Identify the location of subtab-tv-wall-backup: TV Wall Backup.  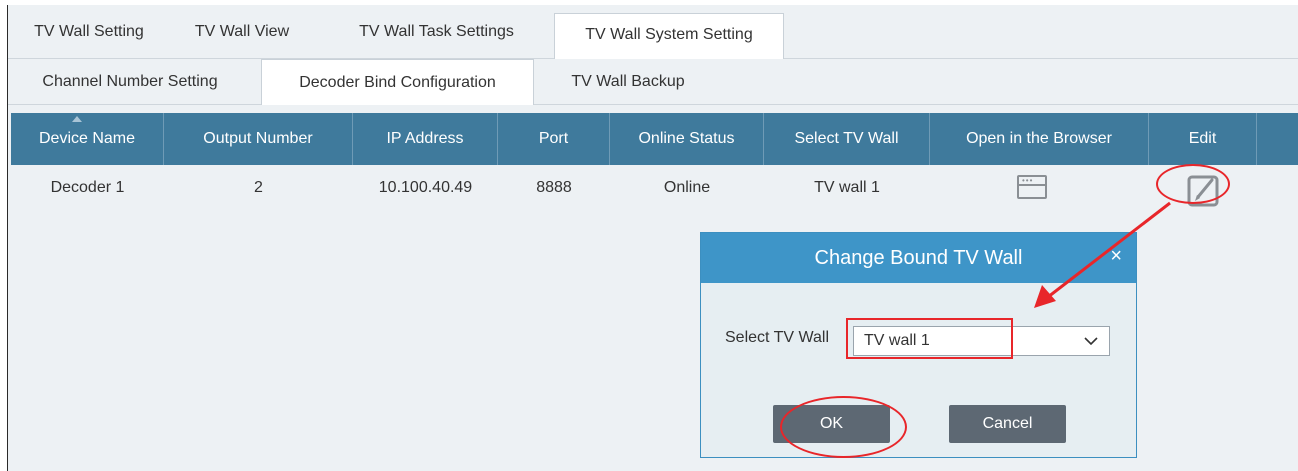
(628, 81).